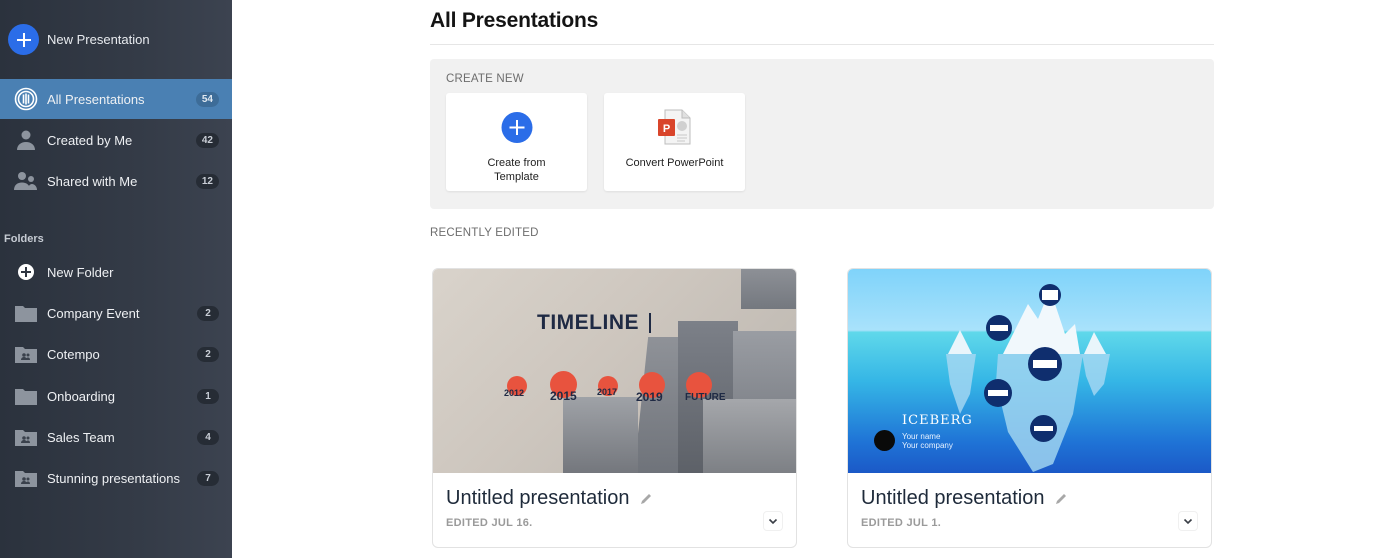 The height and width of the screenshot is (558, 1400). Describe the element at coordinates (93, 313) in the screenshot. I see `sidebar-item-label: Company Event` at that location.